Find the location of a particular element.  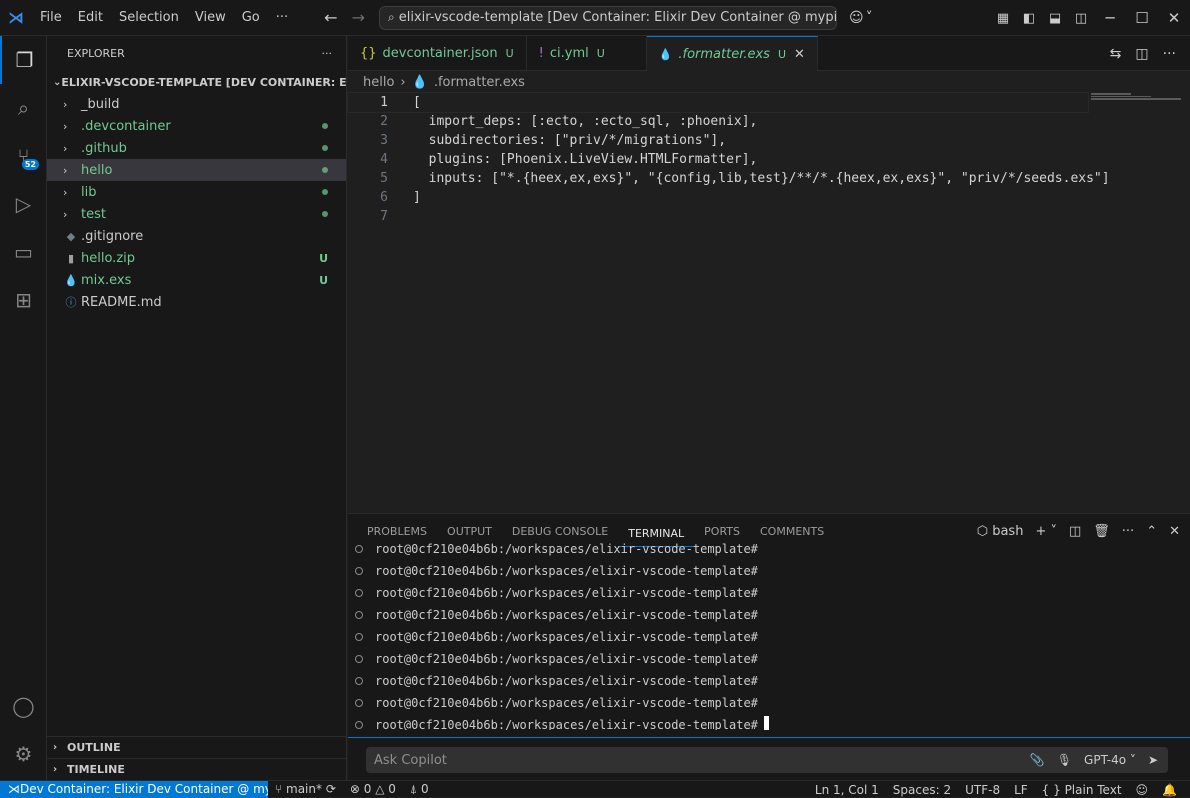

extensions-icon: ⊞ is located at coordinates (23, 300).